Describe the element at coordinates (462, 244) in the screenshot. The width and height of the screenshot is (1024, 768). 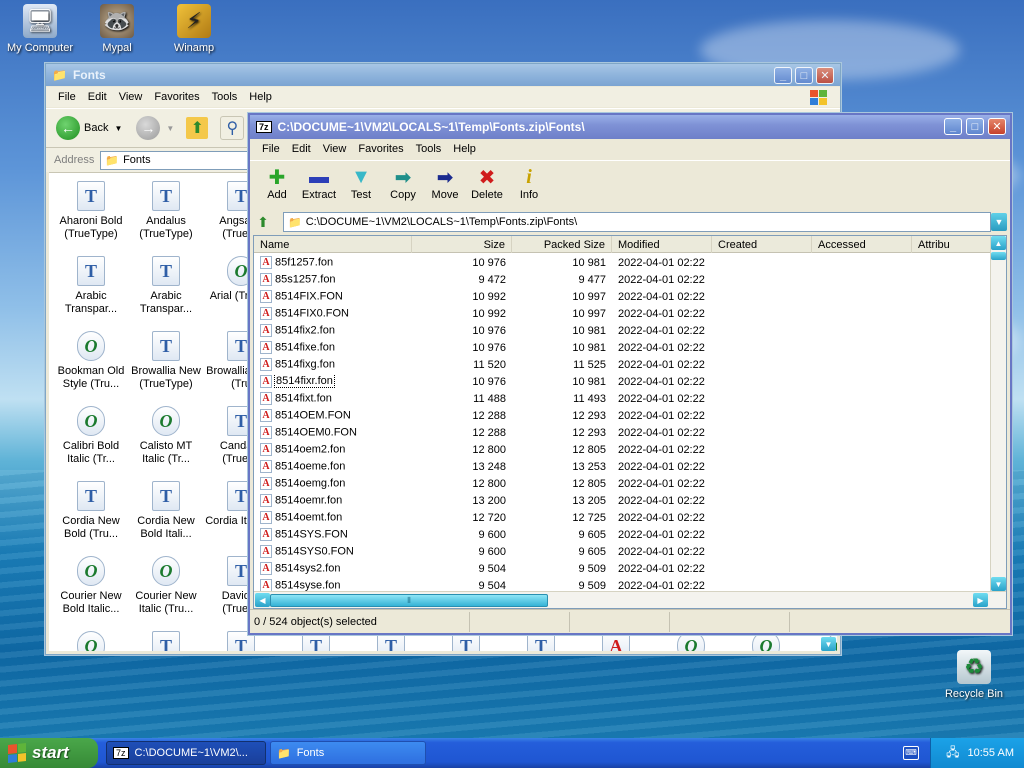
I see `column-header-size: Size` at that location.